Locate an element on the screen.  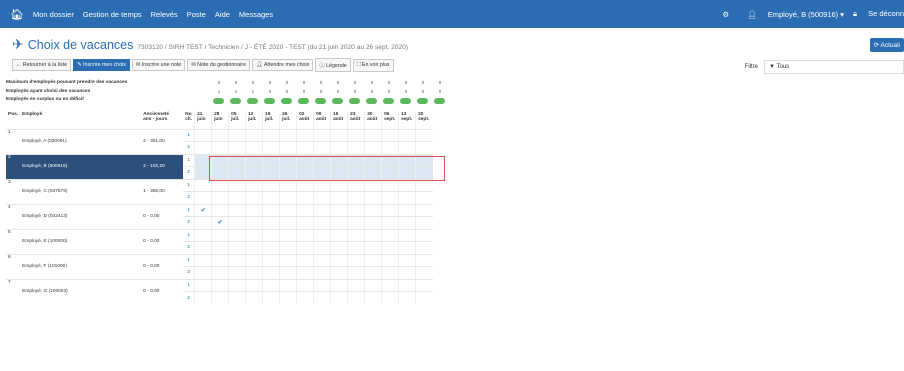
nav-poste: Poste is located at coordinates (196, 14).